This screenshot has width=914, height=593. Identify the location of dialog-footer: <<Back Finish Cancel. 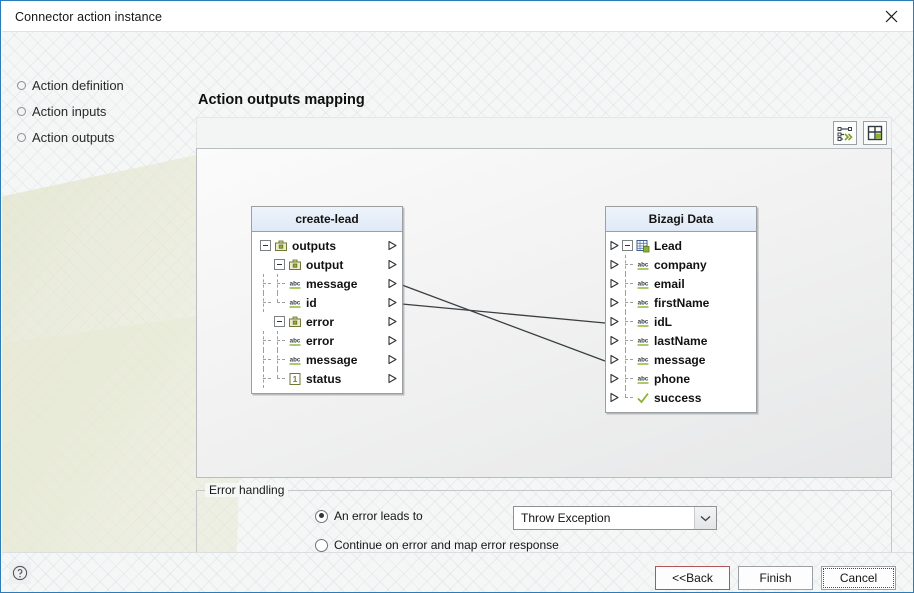
(457, 572).